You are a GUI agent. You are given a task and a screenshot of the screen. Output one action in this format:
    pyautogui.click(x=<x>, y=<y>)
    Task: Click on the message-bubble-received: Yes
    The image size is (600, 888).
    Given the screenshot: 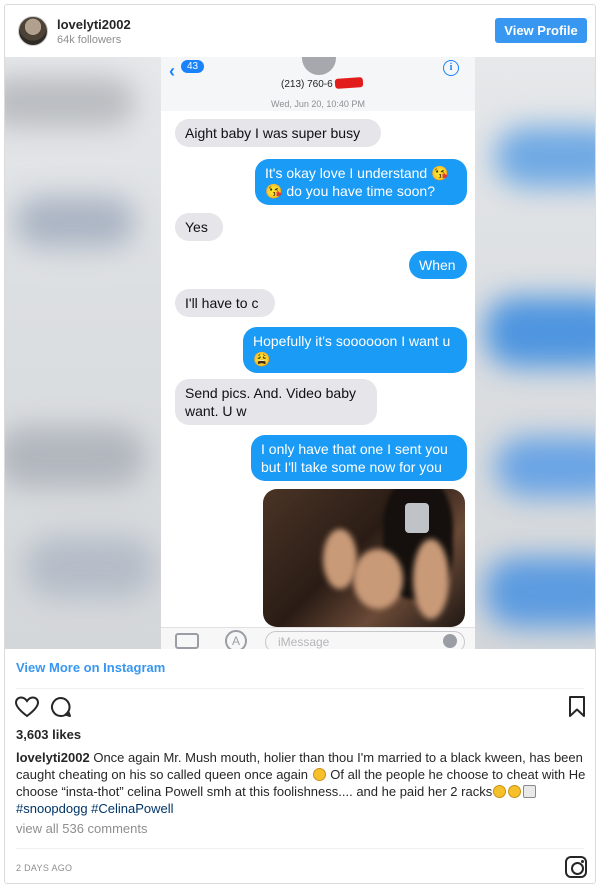 What is the action you would take?
    pyautogui.click(x=199, y=227)
    